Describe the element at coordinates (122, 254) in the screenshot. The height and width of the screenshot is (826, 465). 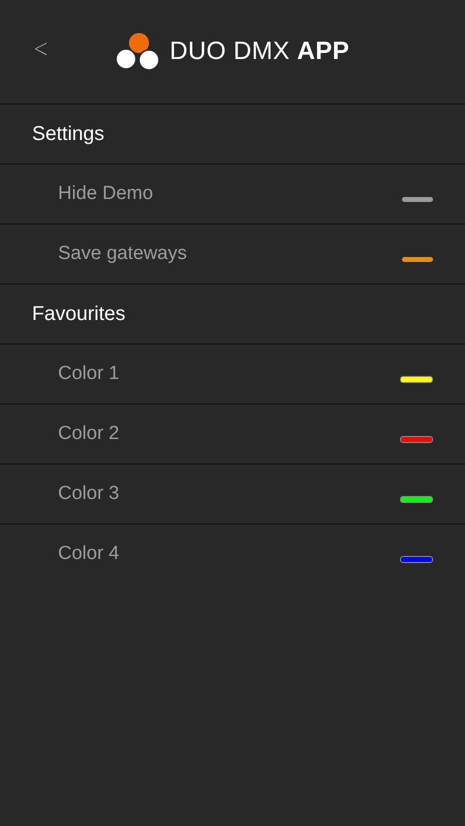
I see `setting-label: Save gateways` at that location.